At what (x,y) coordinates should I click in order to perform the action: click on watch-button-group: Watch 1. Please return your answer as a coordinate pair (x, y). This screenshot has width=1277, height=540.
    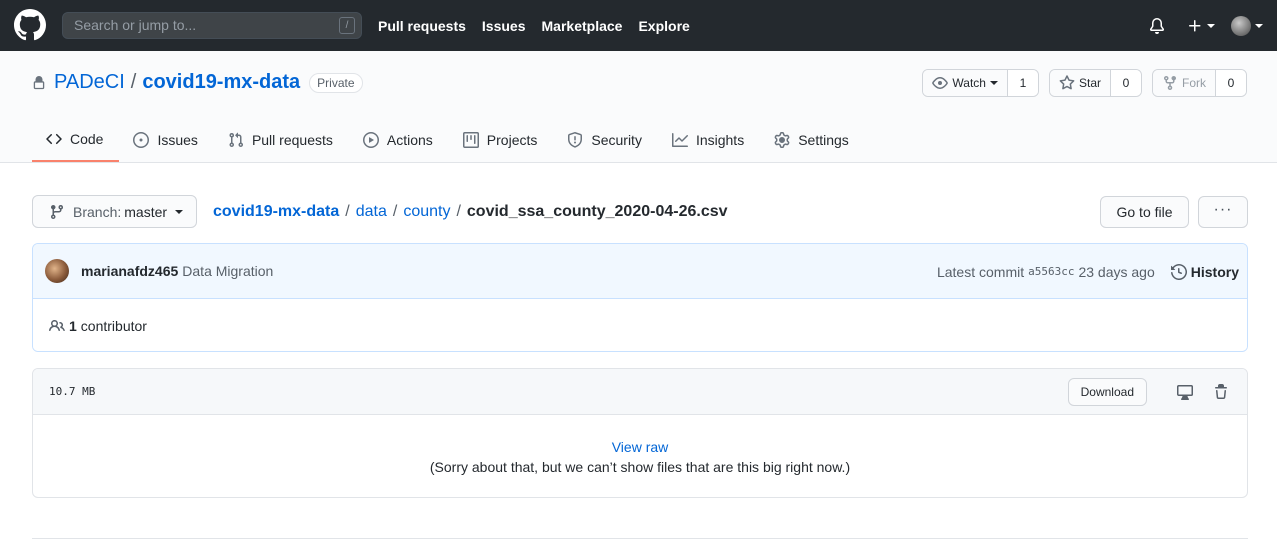
    Looking at the image, I should click on (980, 83).